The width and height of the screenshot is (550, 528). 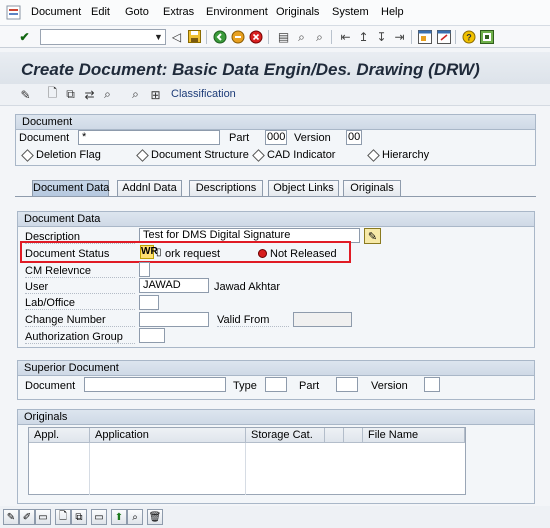 I want to click on version-field: 00, so click(x=354, y=137).